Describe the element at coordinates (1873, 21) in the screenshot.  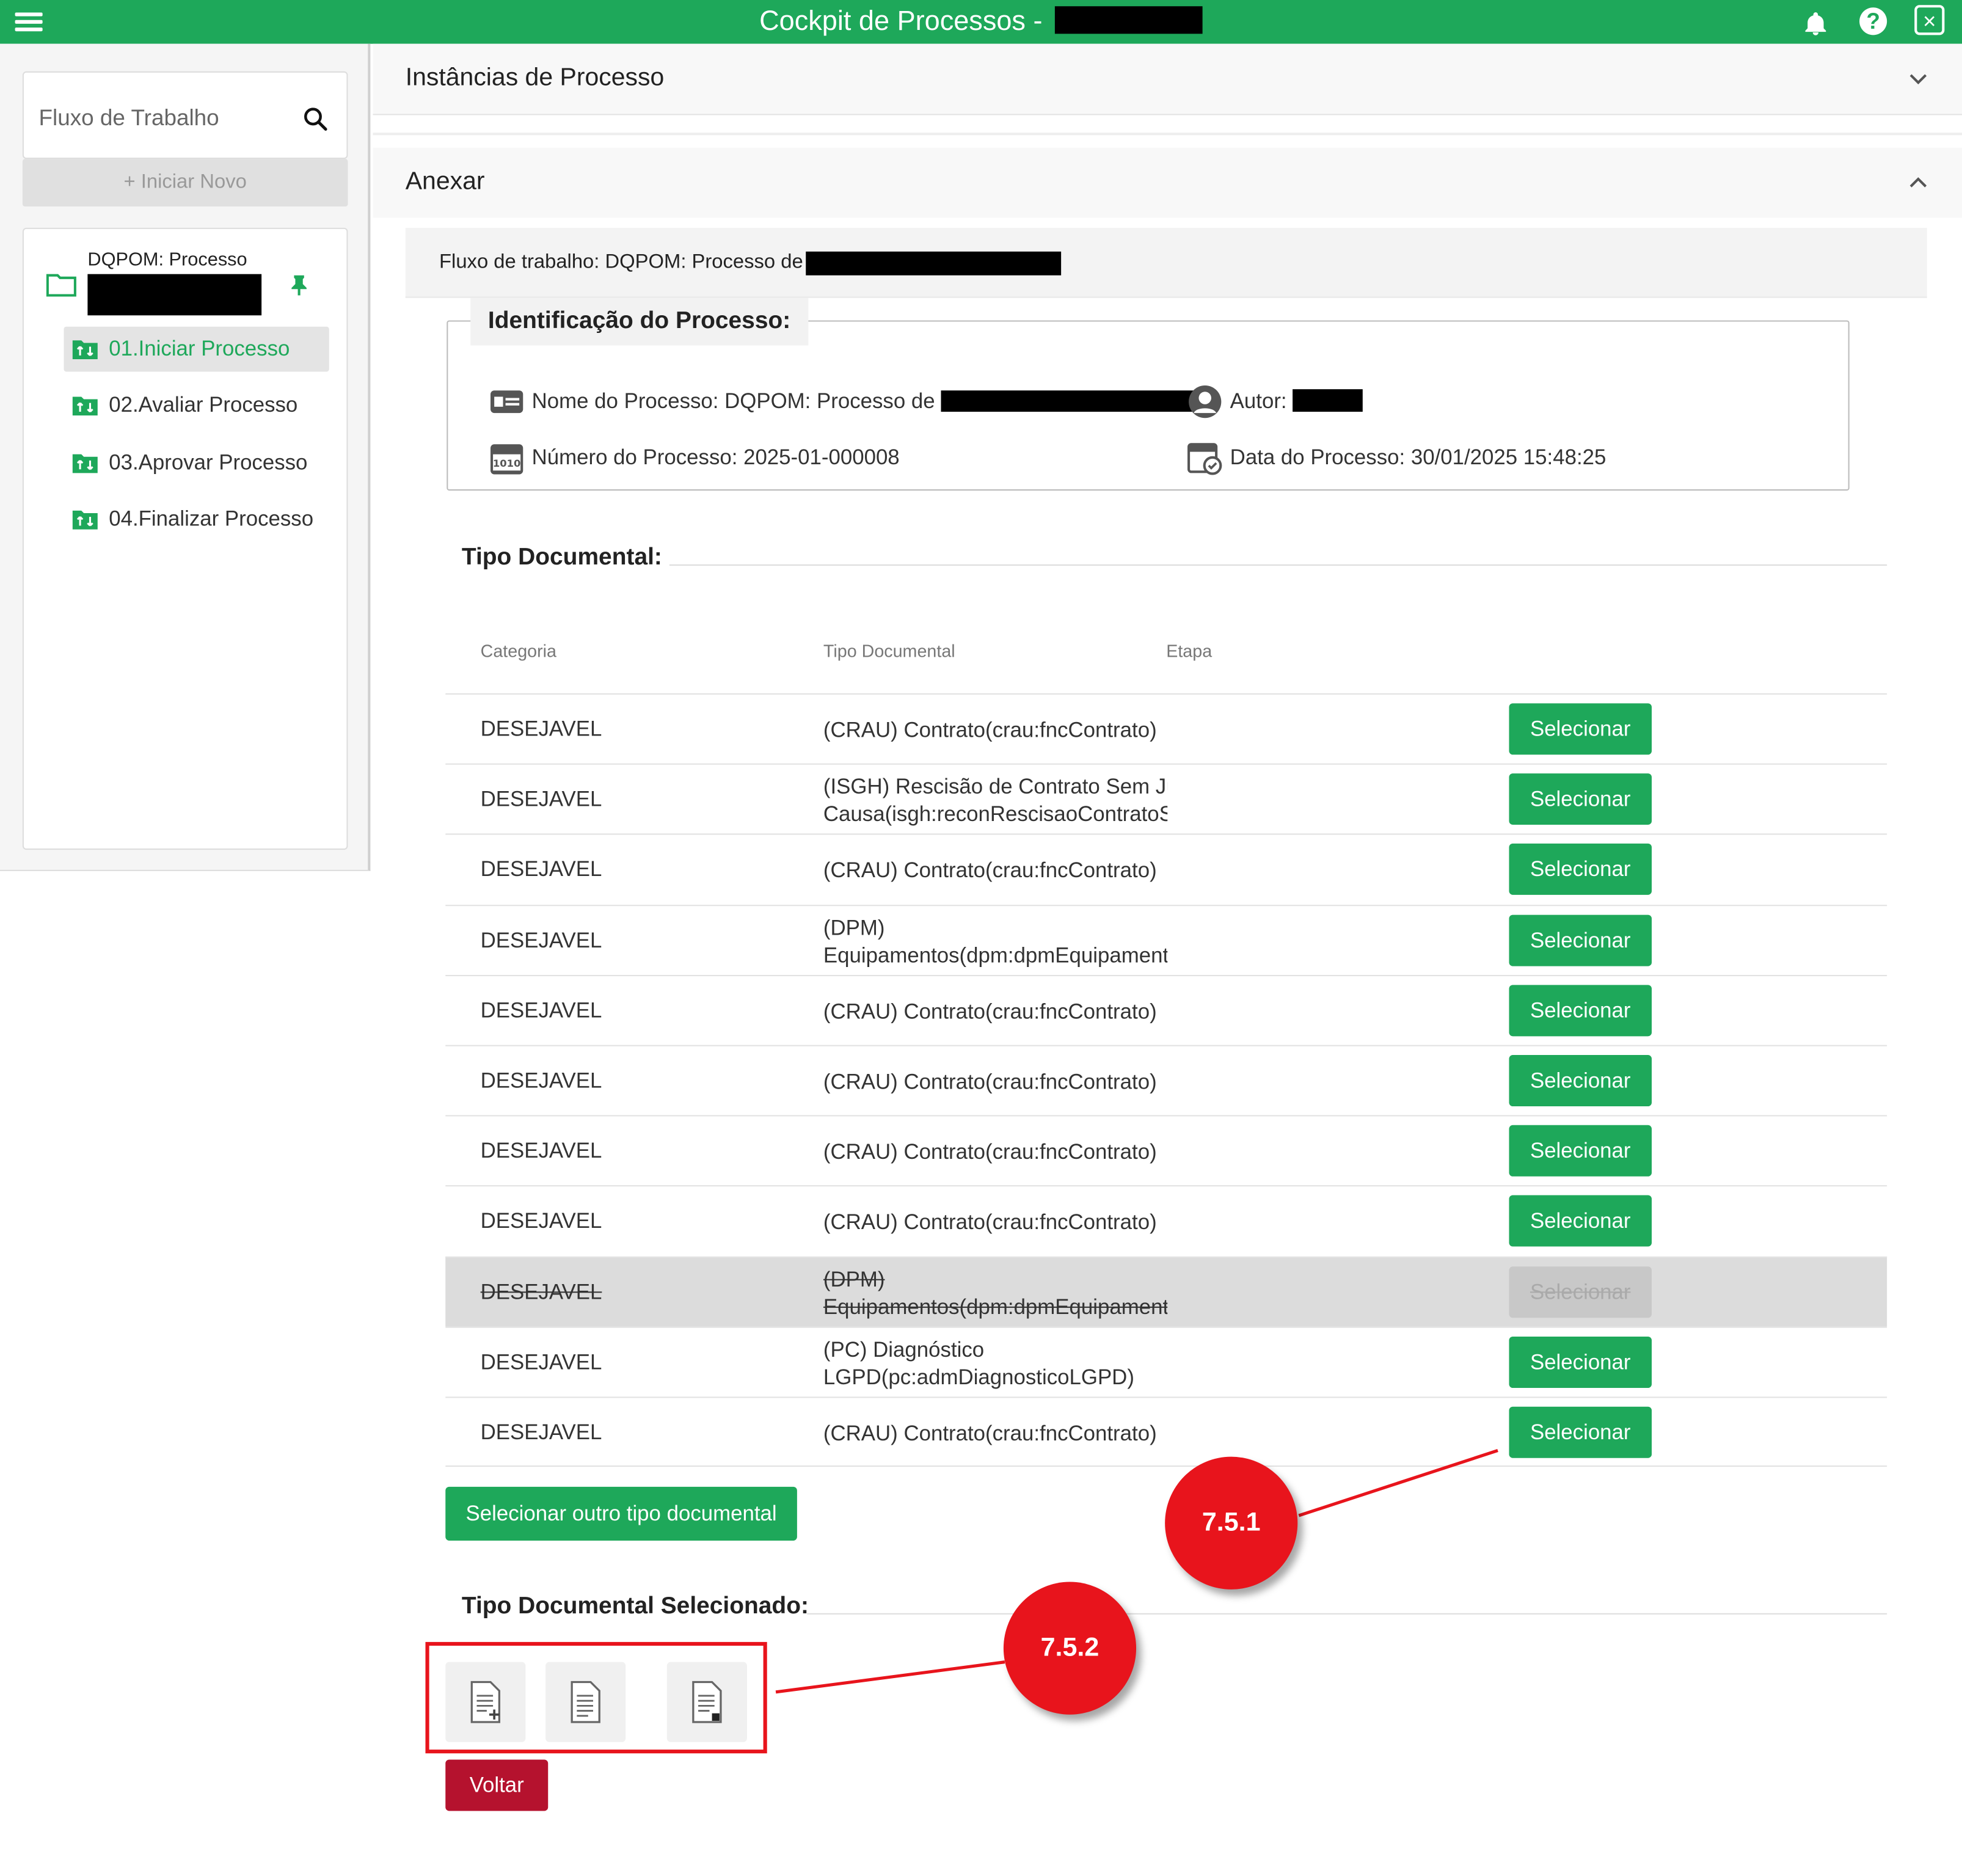
I see `help-icon: ?` at that location.